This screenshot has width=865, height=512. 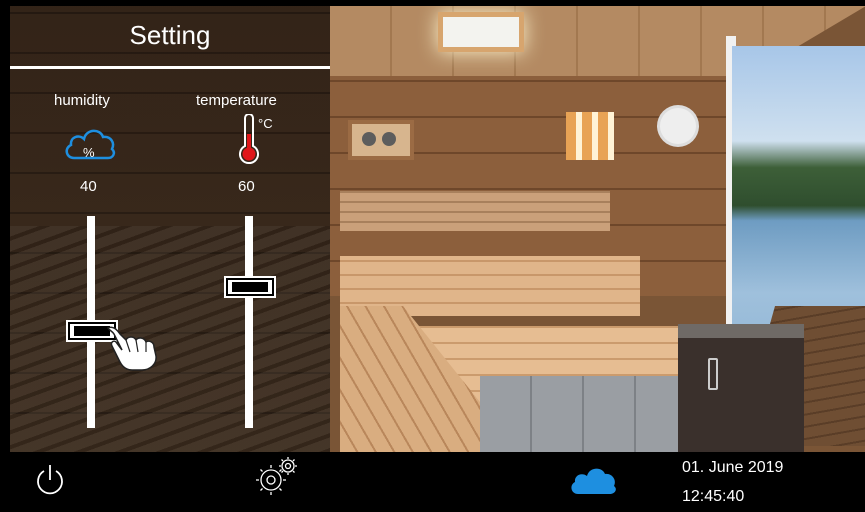 I want to click on humidity-value: 40, so click(x=88, y=186).